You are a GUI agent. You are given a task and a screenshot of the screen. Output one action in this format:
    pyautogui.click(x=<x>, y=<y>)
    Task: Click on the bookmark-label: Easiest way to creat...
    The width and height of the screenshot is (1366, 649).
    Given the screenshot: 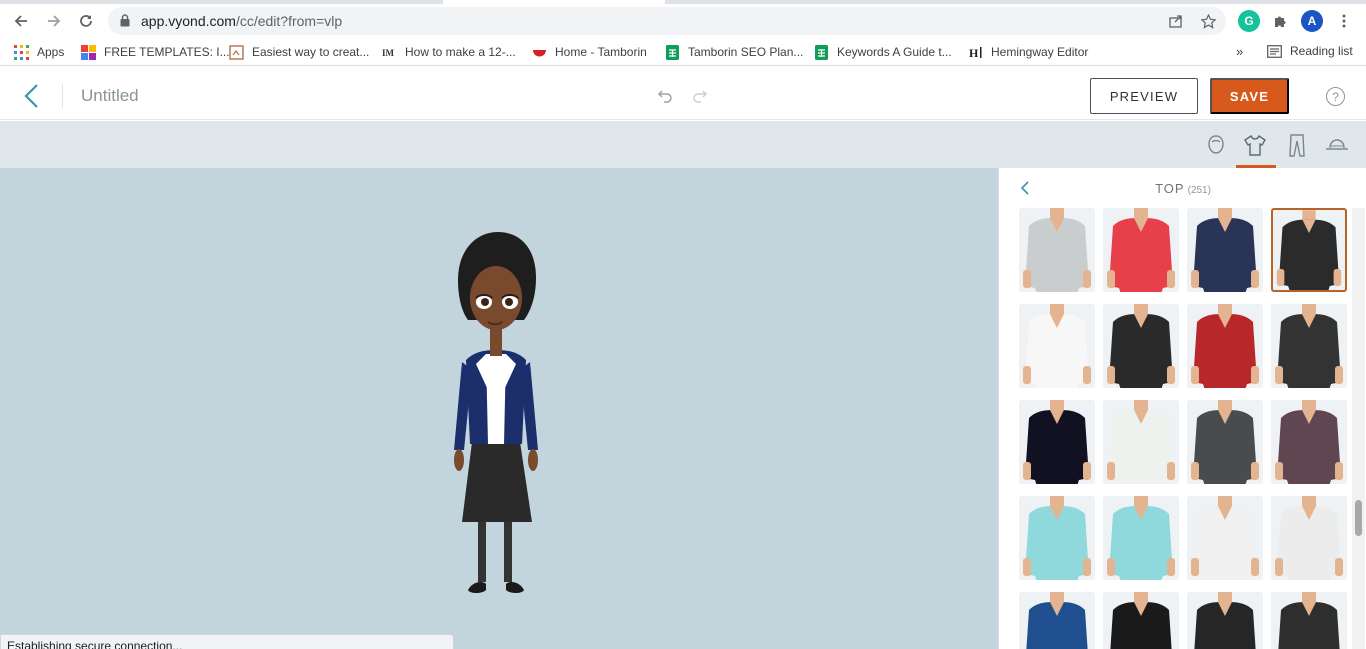 What is the action you would take?
    pyautogui.click(x=311, y=52)
    